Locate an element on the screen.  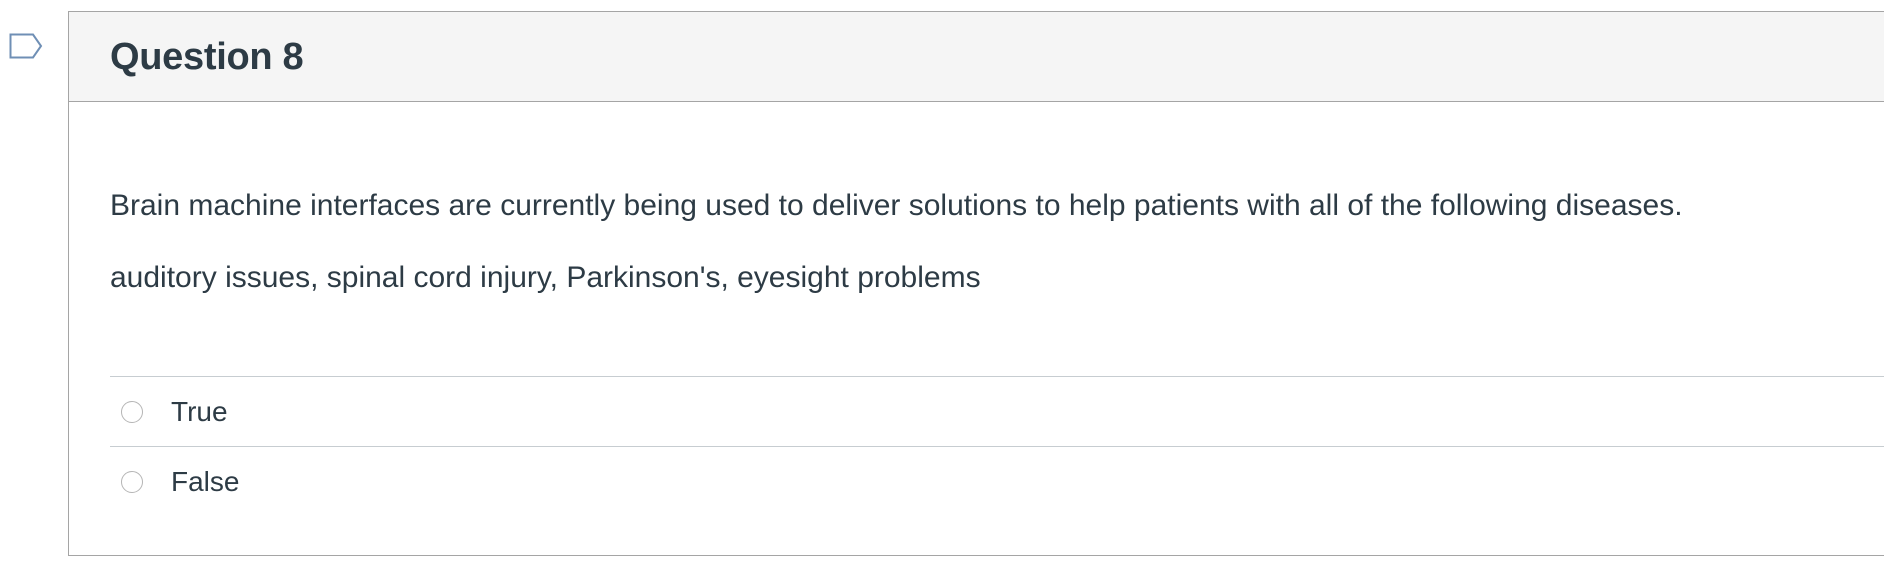
answer-label: False is located at coordinates (205, 481).